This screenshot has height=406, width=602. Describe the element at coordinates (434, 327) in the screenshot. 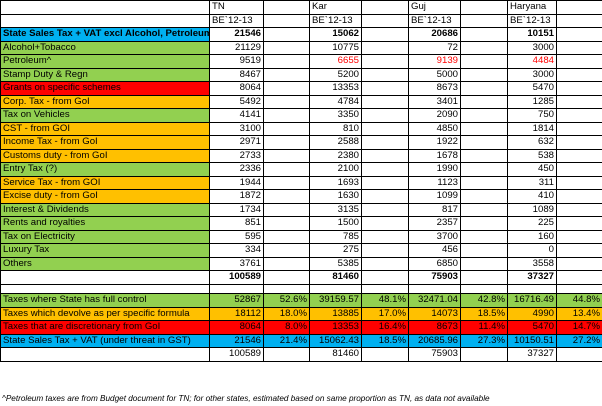

I see `guj-summary-value: 8673` at that location.